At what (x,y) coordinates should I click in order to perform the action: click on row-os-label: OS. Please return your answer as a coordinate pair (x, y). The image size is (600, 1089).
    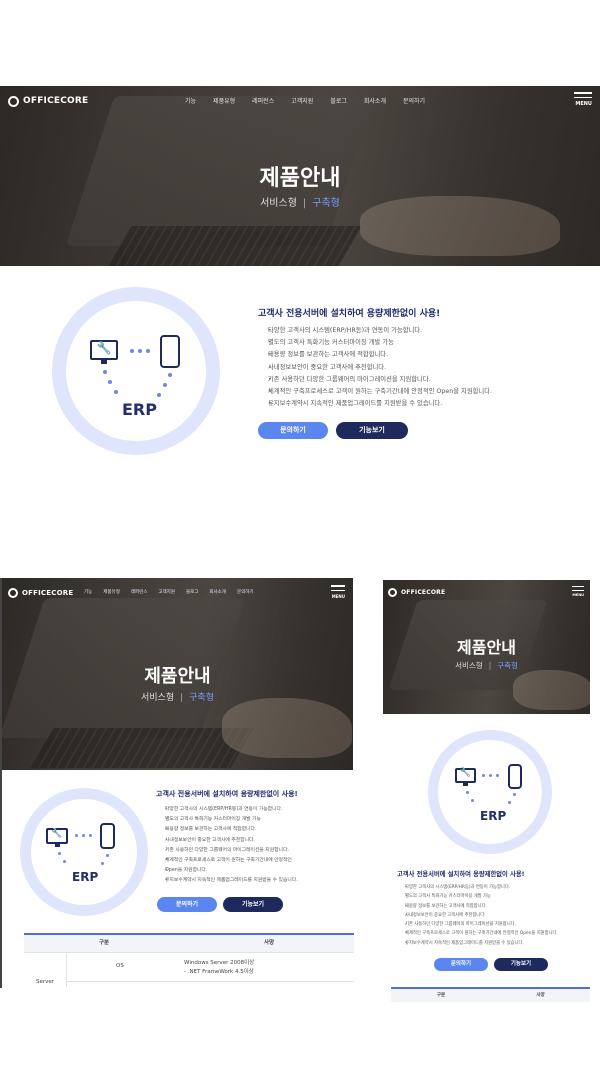
    Looking at the image, I should click on (120, 966).